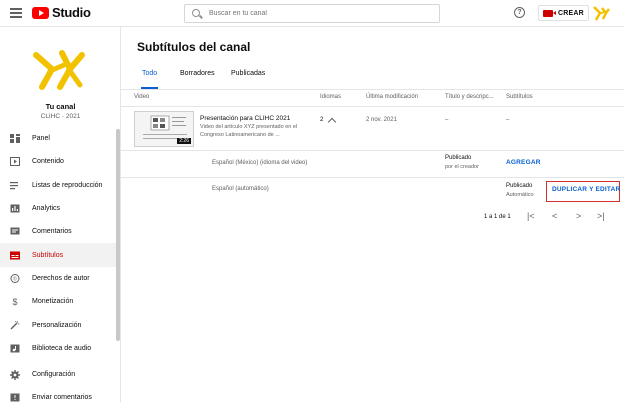 This screenshot has height=402, width=624. I want to click on language-status-sub: por el creador, so click(462, 167).